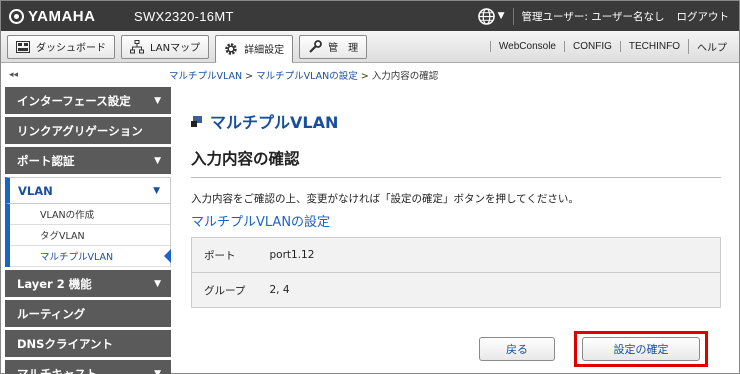  I want to click on sidebar-item-link-aggregation: リンクアグリゲーション, so click(88, 130).